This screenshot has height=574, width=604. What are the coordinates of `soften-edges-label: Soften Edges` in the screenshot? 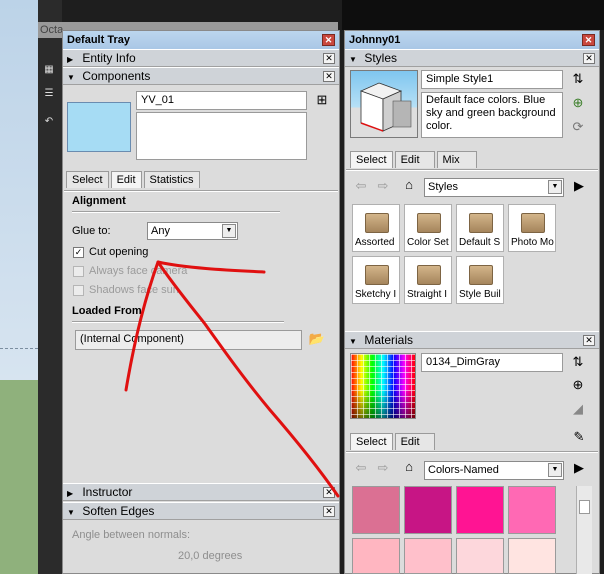 It's located at (118, 511).